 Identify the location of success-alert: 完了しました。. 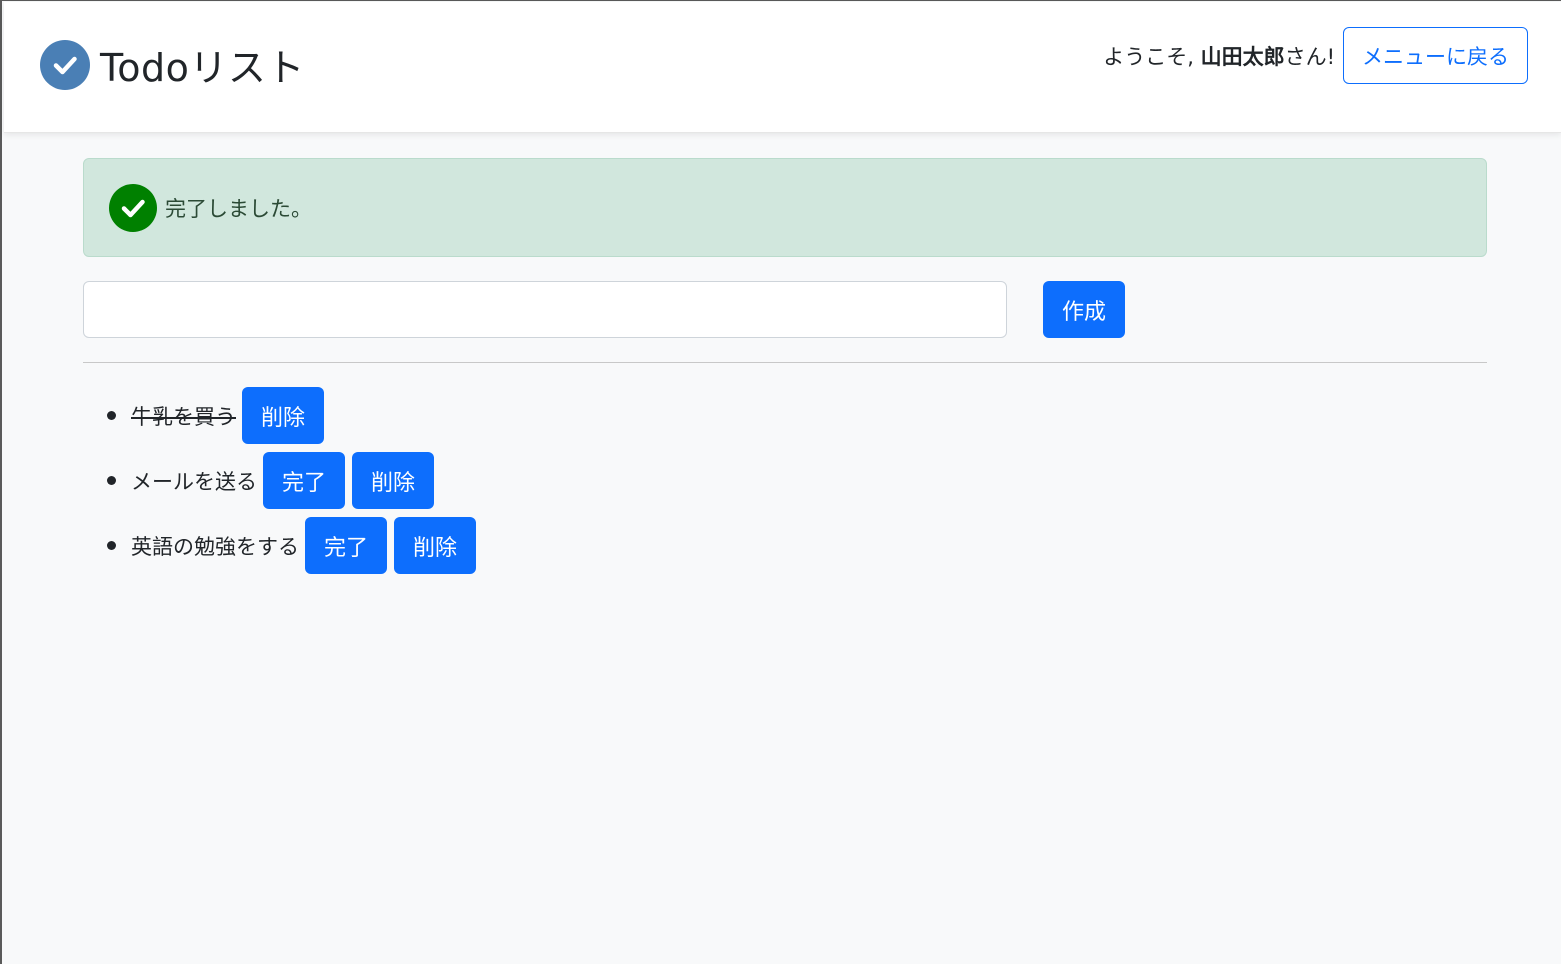
(785, 207).